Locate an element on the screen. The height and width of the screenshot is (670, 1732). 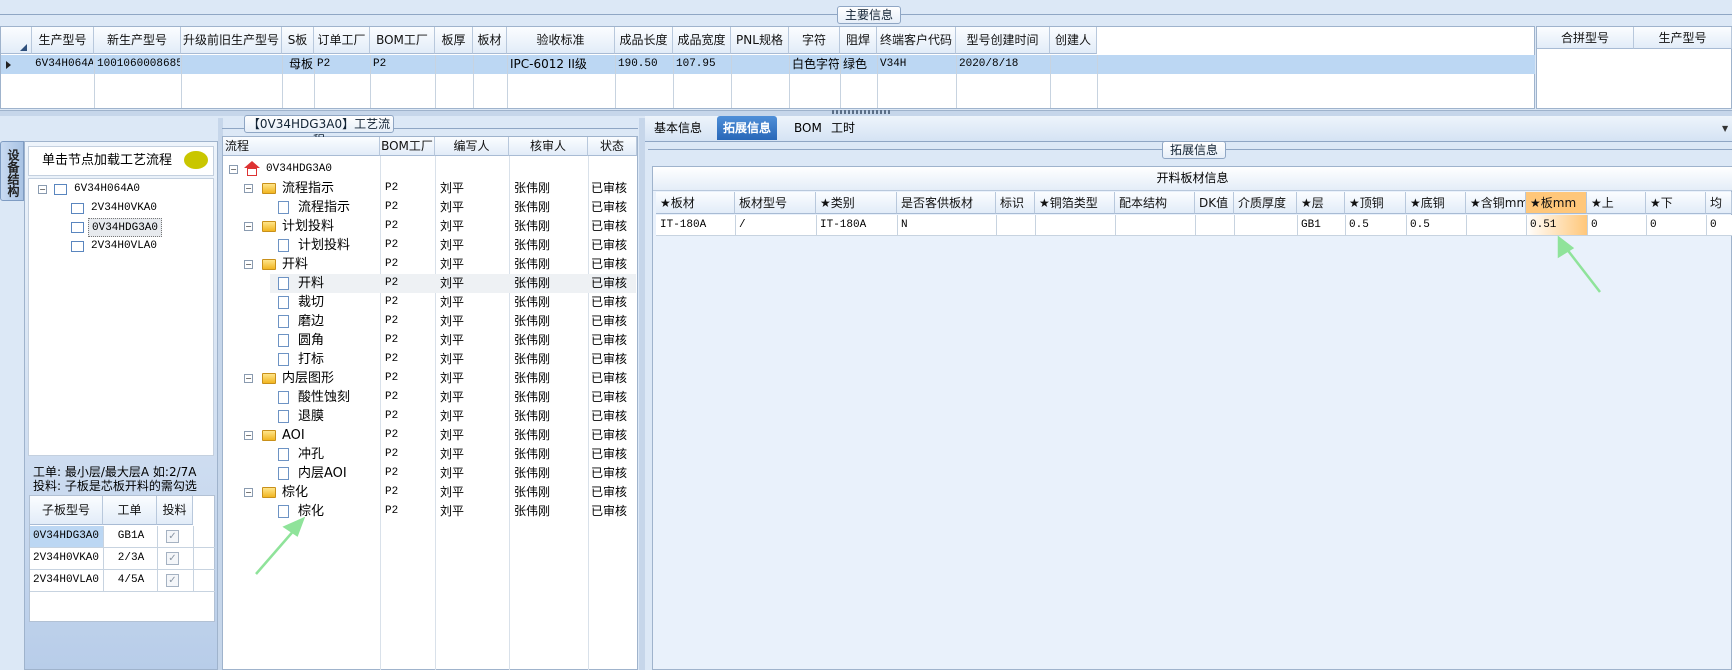
arrow-line-left is located at coordinates (276, 551).